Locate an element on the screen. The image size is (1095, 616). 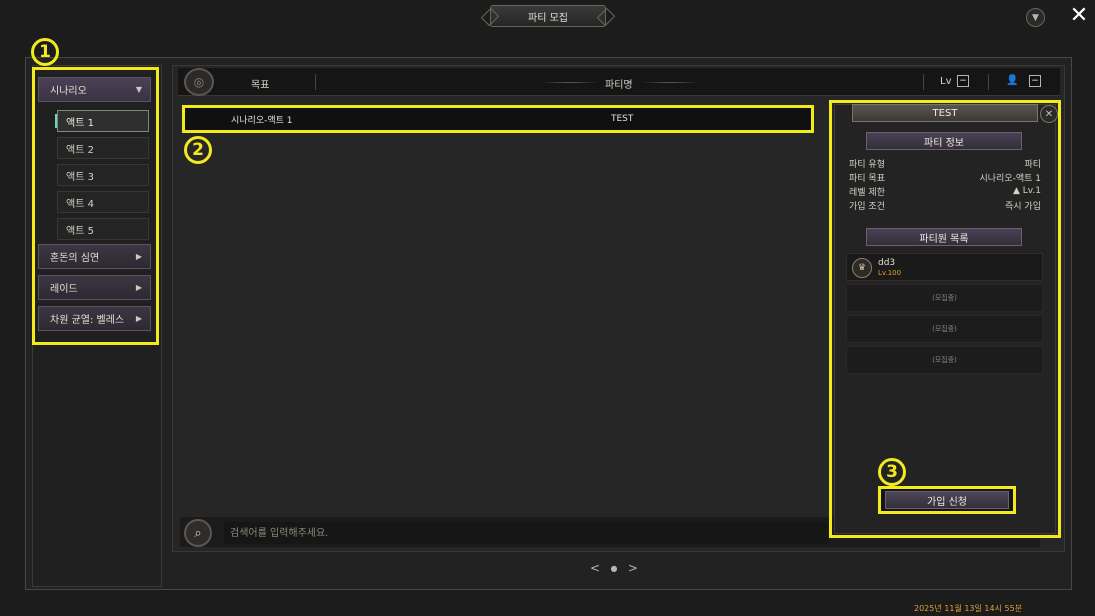
pagination: < ● > is located at coordinates (614, 568).